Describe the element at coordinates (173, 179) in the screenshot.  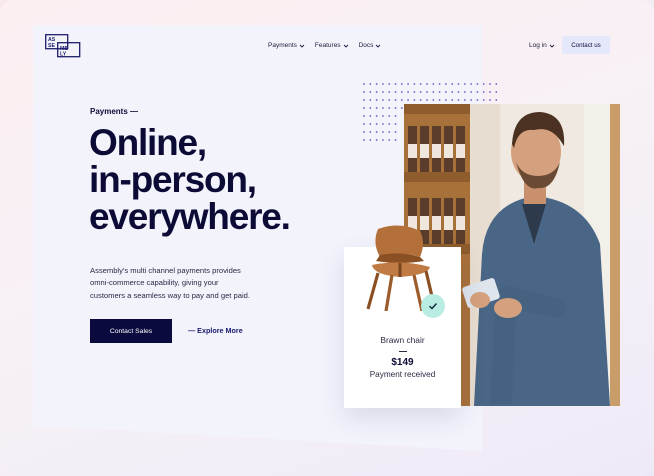
I see `headline-line: in-person,` at that location.